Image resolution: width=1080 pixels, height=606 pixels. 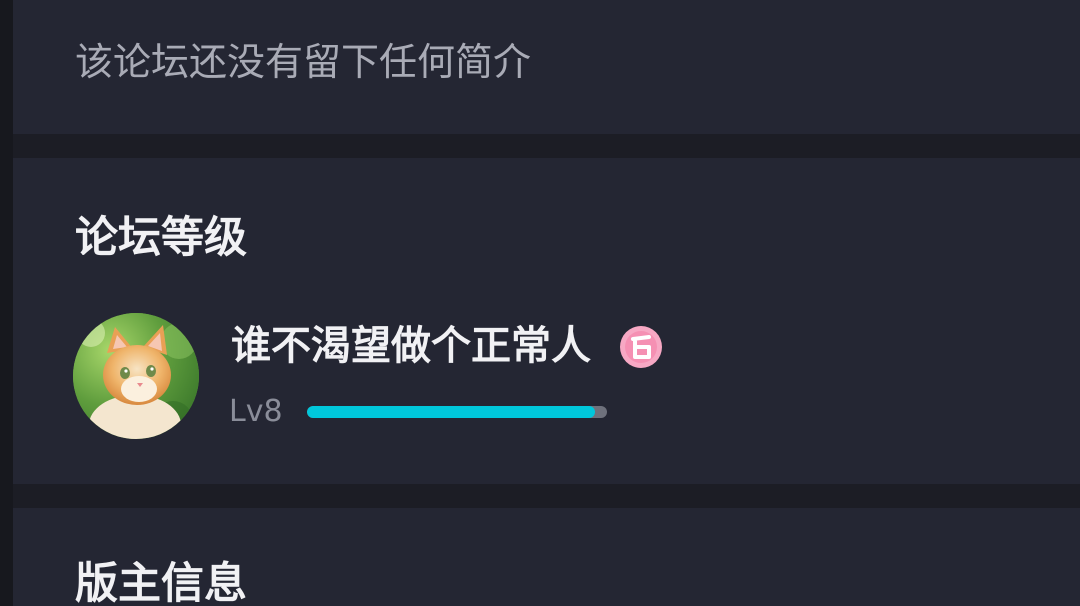 I want to click on forum-intro-text: 该论坛还没有留下任何简介, so click(x=303, y=62).